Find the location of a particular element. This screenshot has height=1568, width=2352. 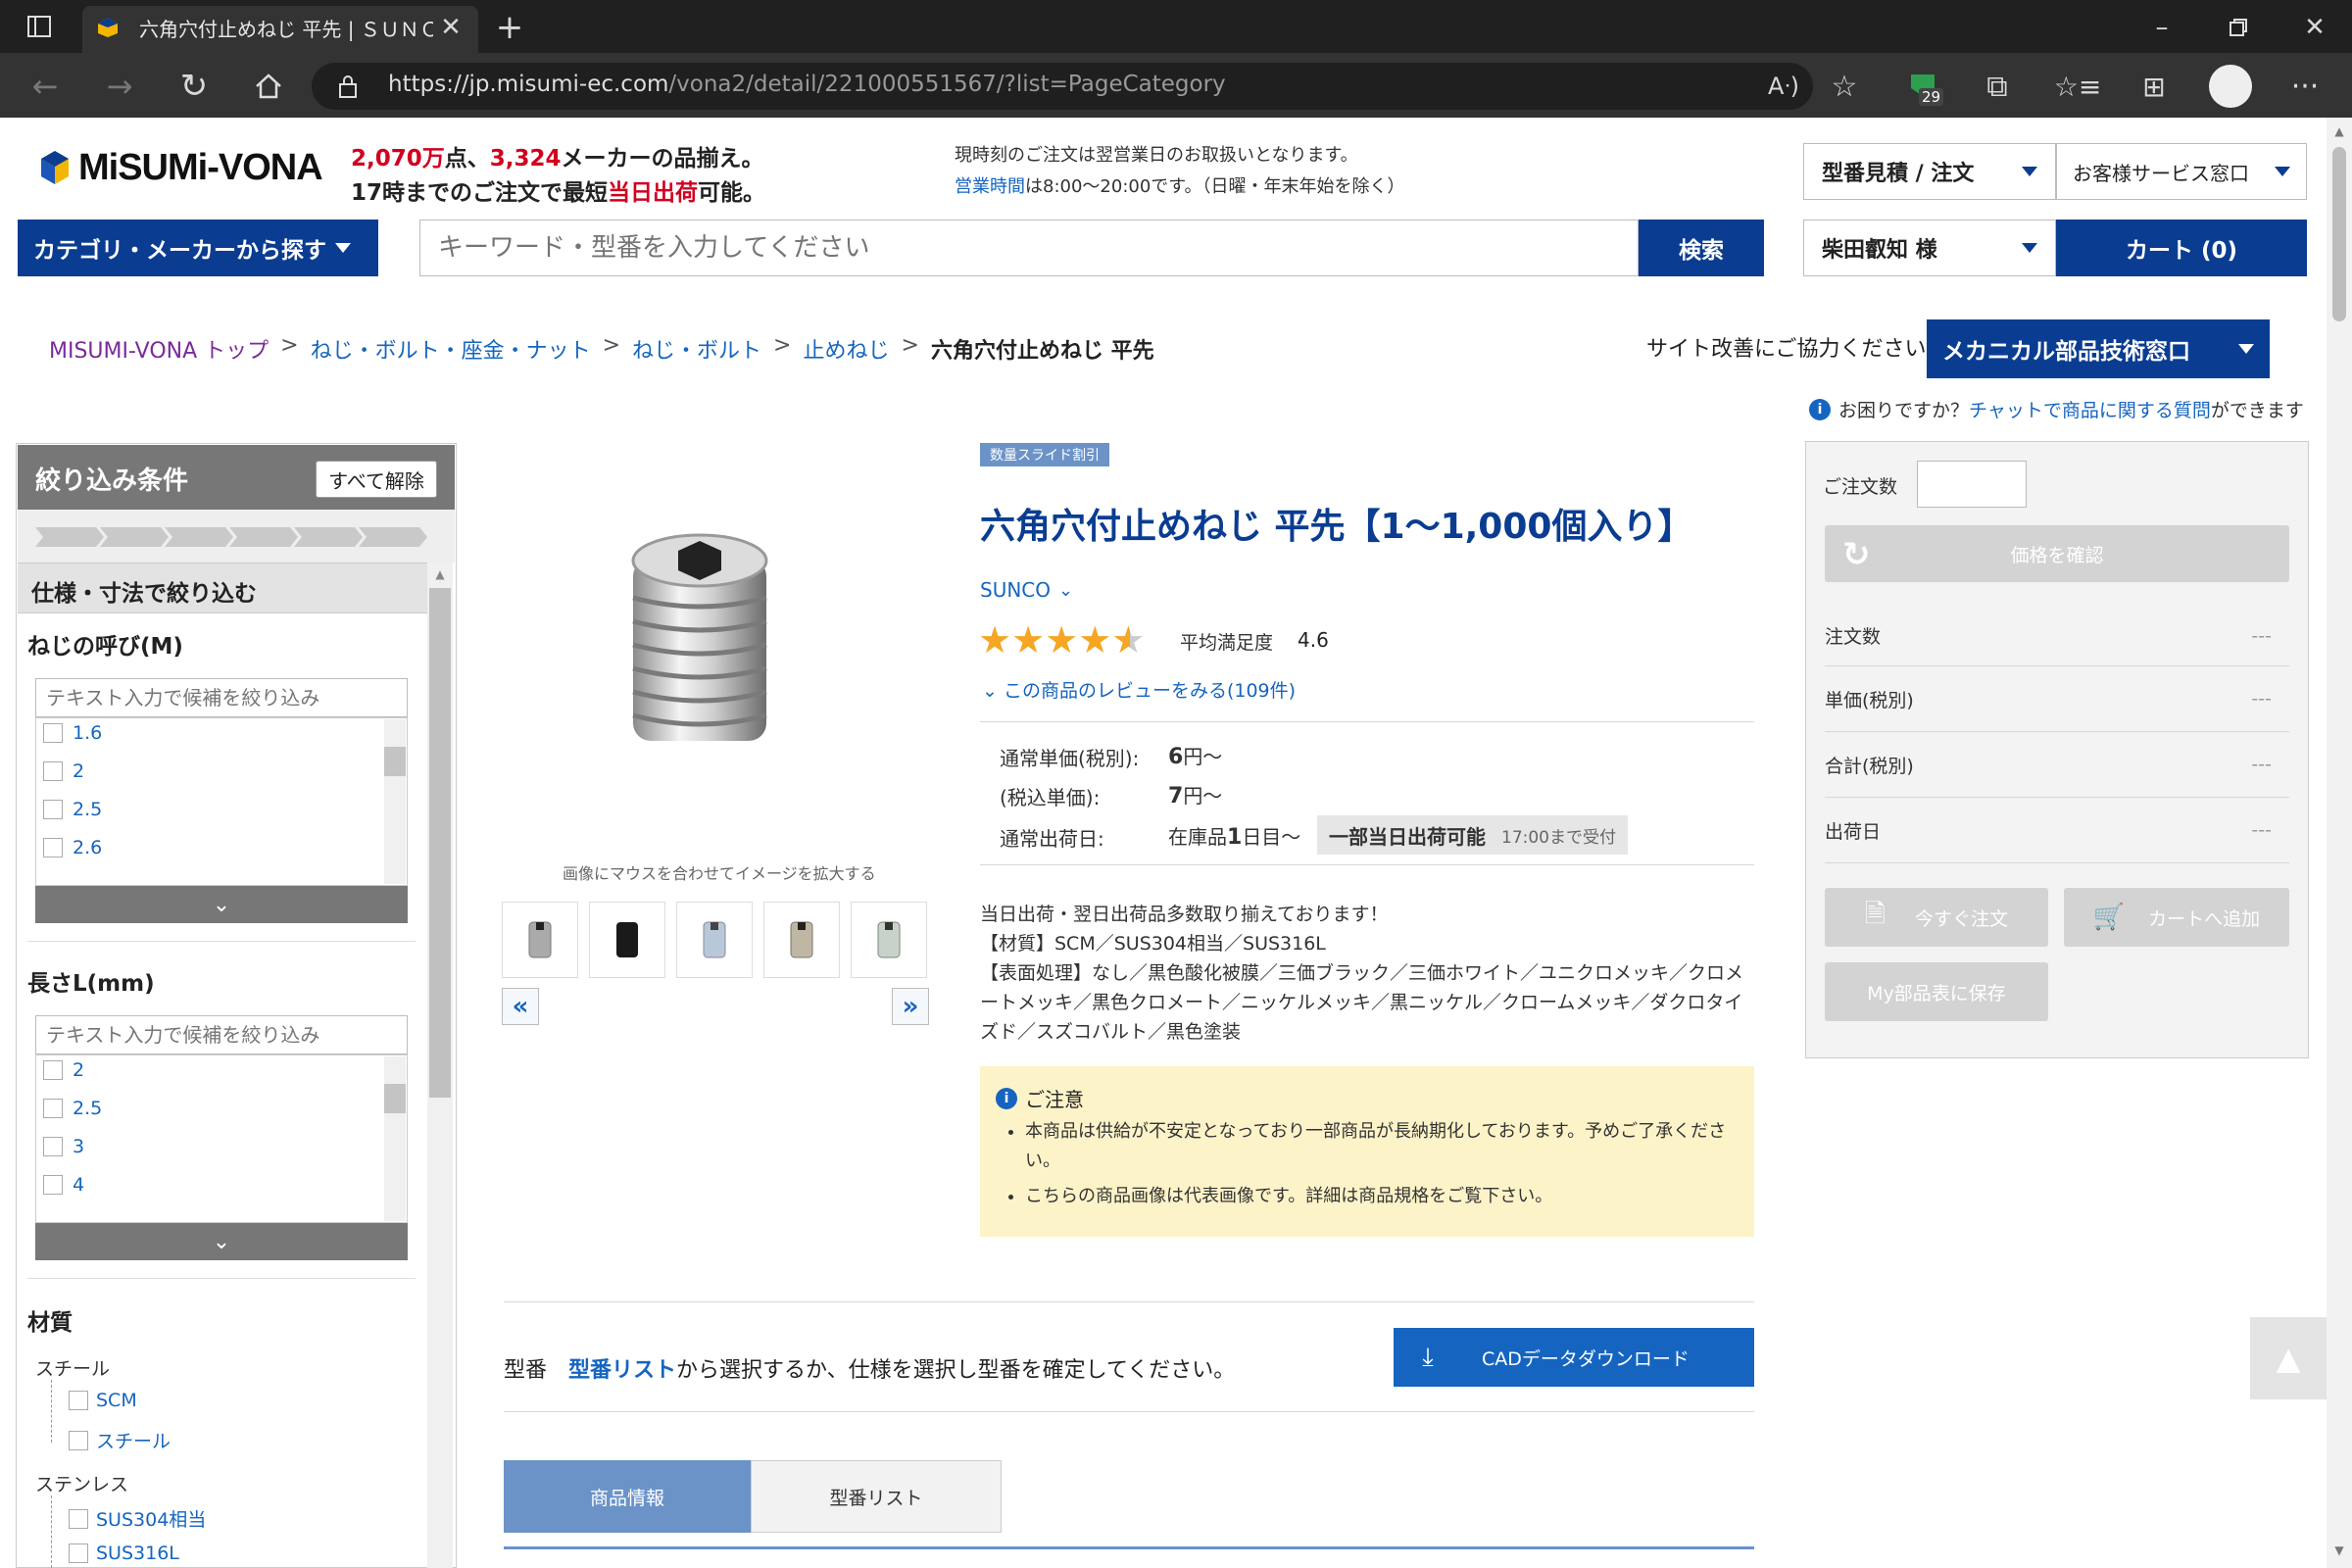

material-option-sus316l: SUS316L is located at coordinates (124, 1553).